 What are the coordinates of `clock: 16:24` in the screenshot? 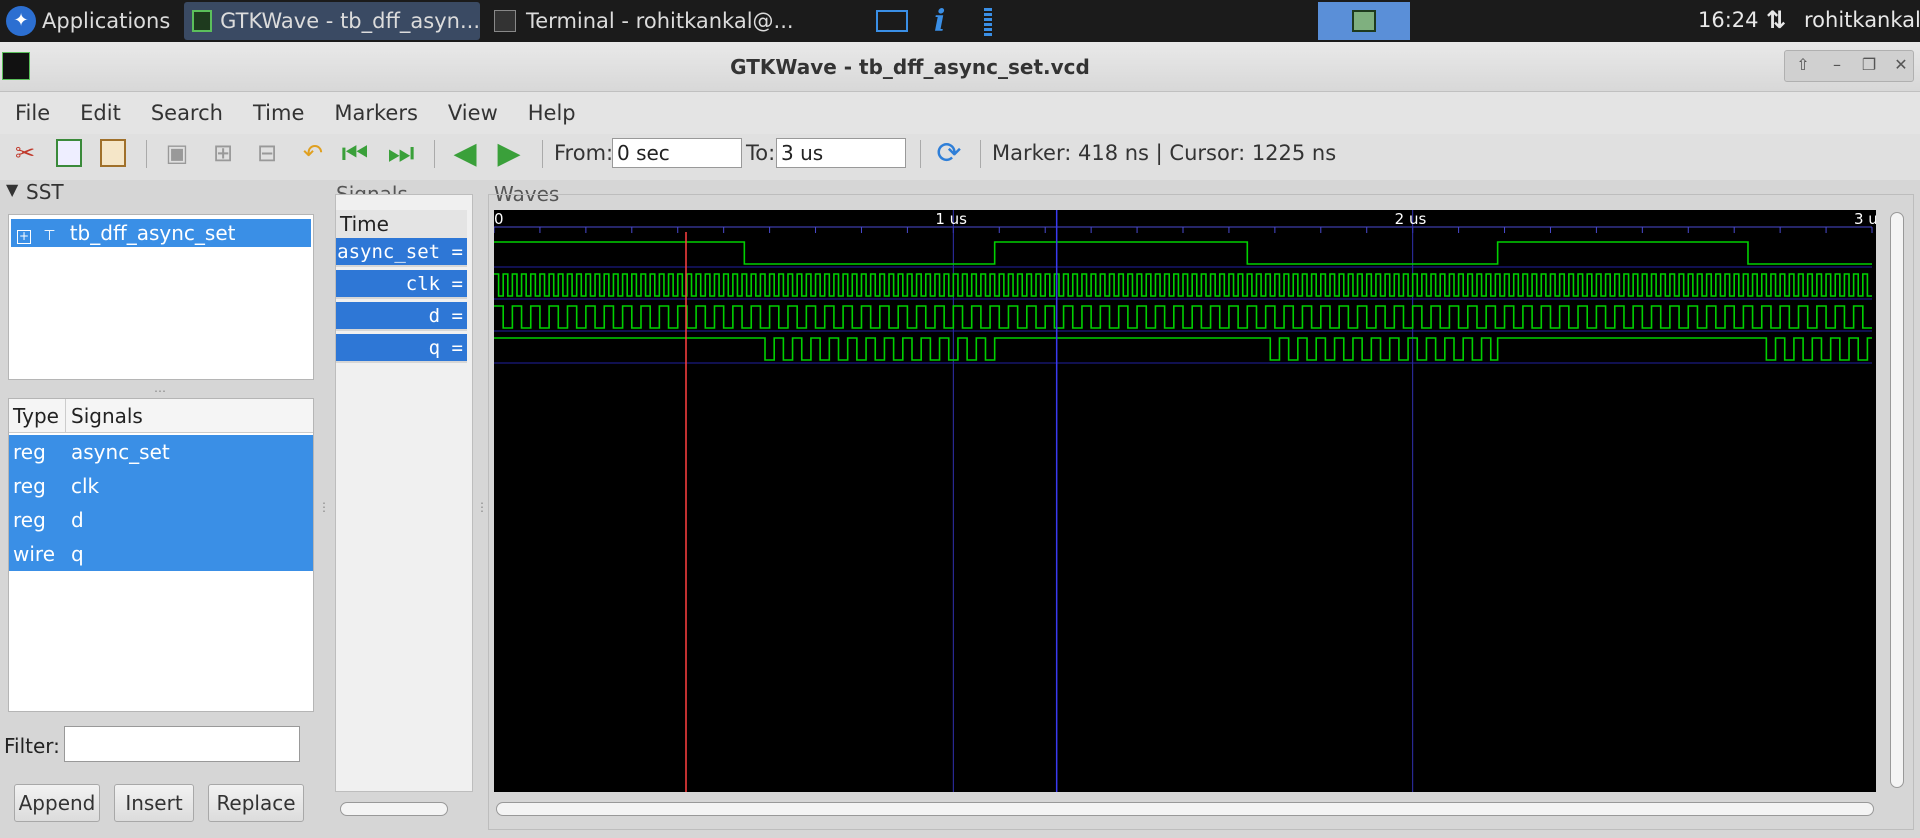 It's located at (1728, 20).